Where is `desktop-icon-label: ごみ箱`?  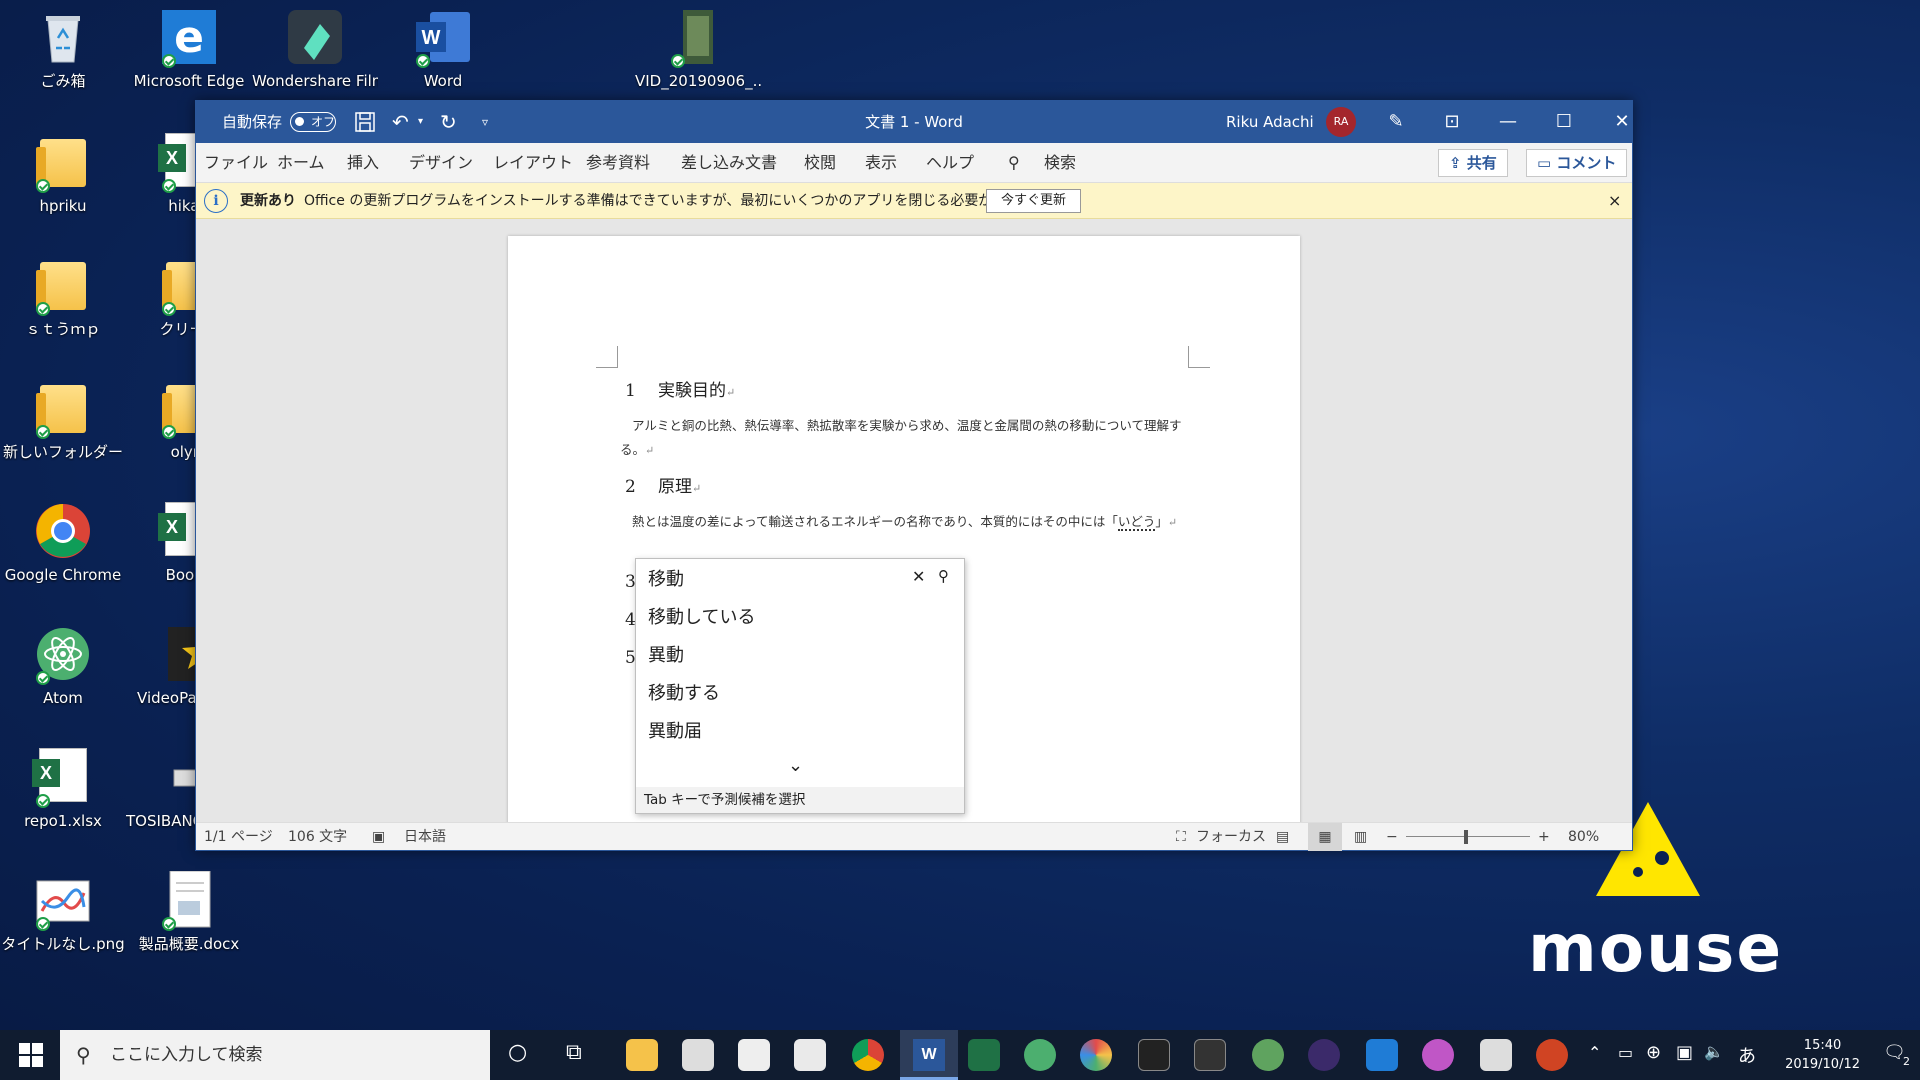 desktop-icon-label: ごみ箱 is located at coordinates (63, 81).